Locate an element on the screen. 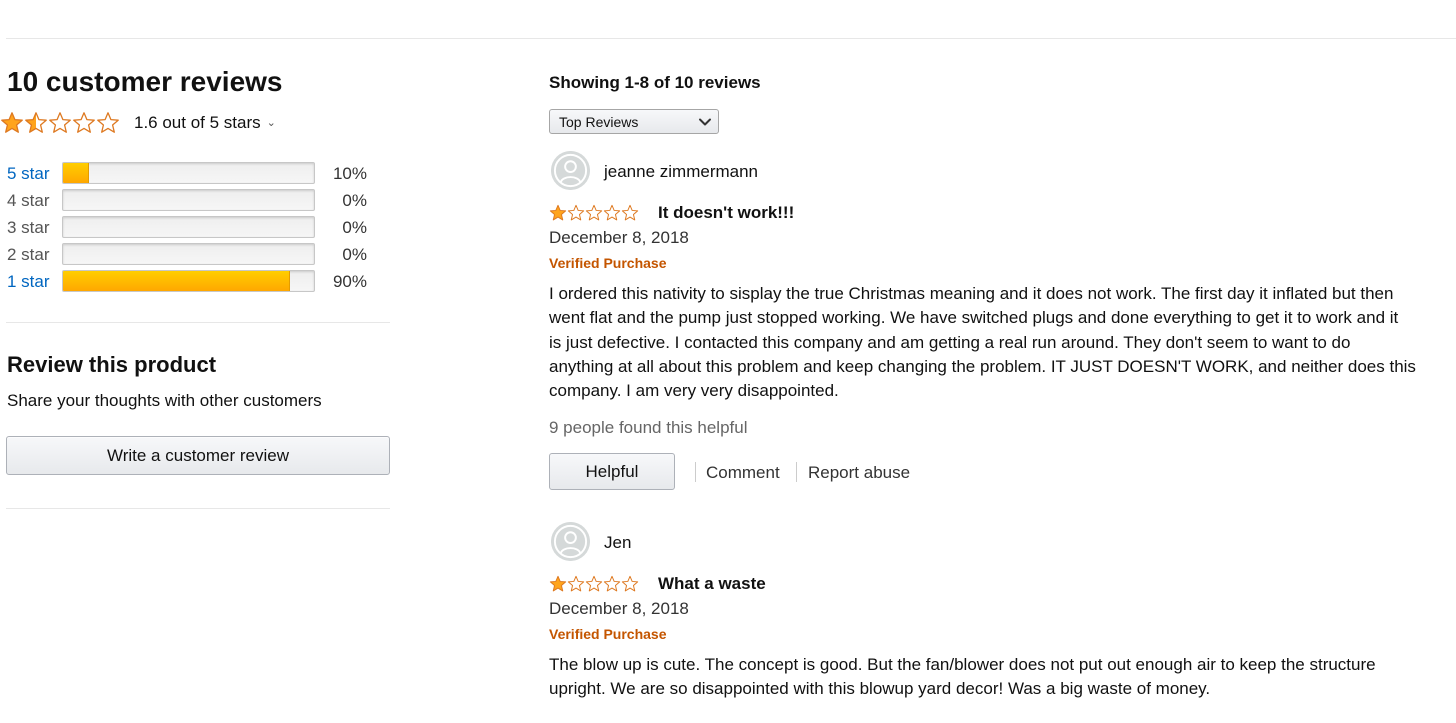 This screenshot has width=1456, height=723. overall-rating: 1.6 out of 5 stars ⌄ is located at coordinates (138, 123).